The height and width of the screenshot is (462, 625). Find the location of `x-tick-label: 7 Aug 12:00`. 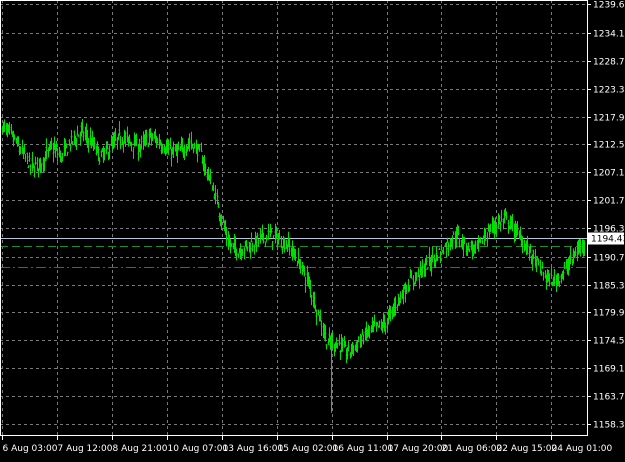

x-tick-label: 7 Aug 12:00 is located at coordinates (85, 449).